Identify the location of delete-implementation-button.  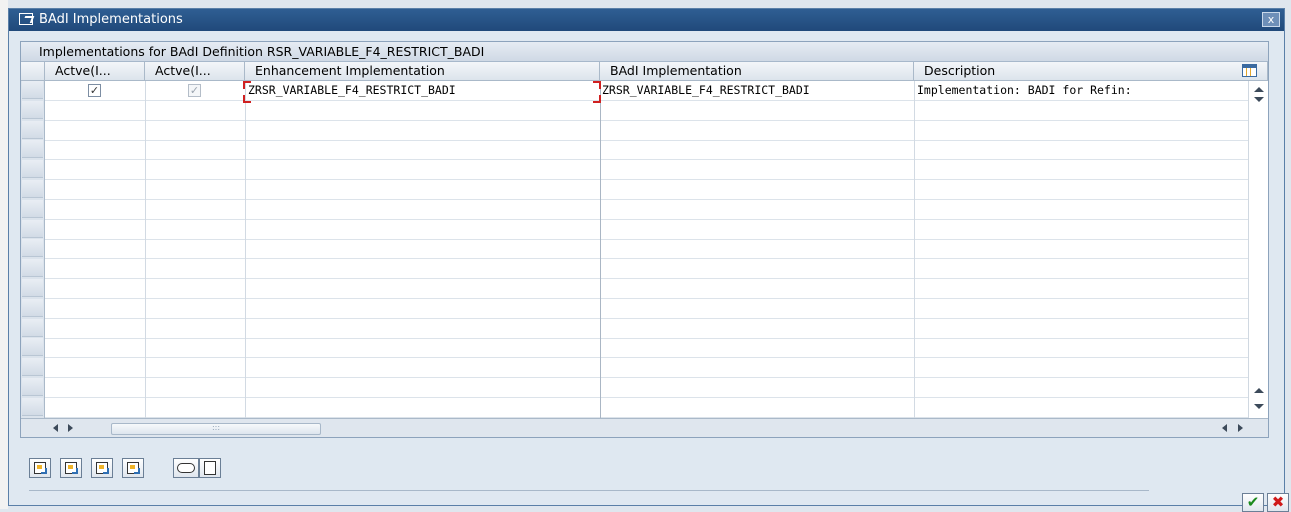
(133, 468).